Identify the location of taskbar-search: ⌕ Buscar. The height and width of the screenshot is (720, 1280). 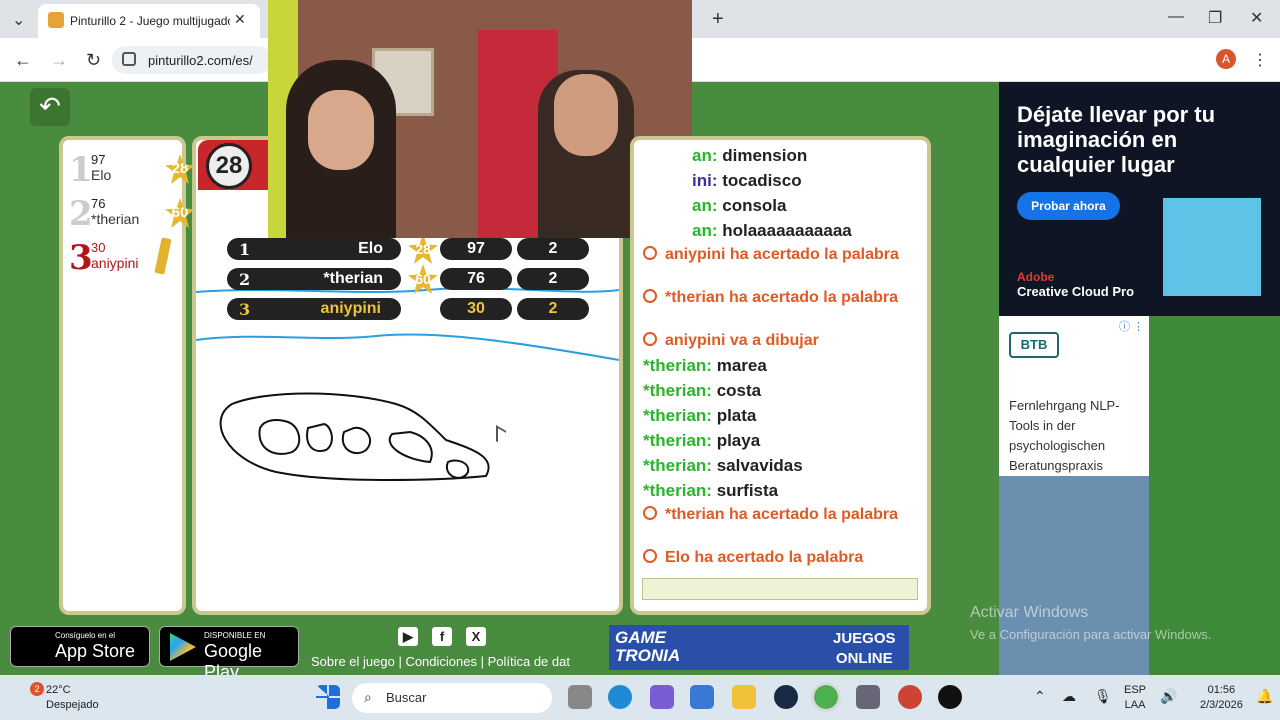
(452, 698).